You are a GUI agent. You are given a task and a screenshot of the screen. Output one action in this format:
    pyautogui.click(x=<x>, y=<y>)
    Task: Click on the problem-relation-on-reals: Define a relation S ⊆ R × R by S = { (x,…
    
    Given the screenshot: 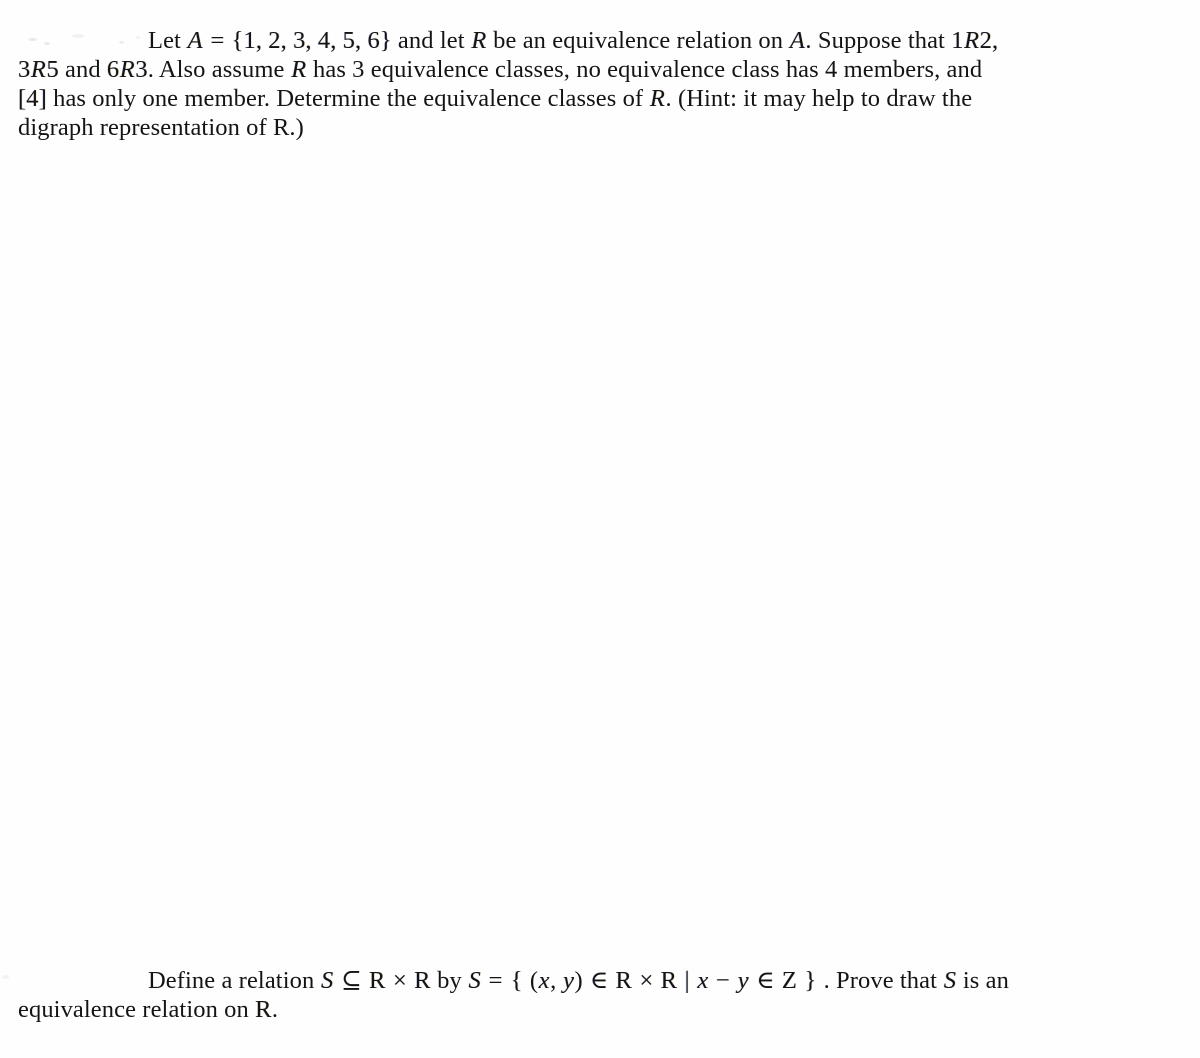 What is the action you would take?
    pyautogui.click(x=595, y=995)
    